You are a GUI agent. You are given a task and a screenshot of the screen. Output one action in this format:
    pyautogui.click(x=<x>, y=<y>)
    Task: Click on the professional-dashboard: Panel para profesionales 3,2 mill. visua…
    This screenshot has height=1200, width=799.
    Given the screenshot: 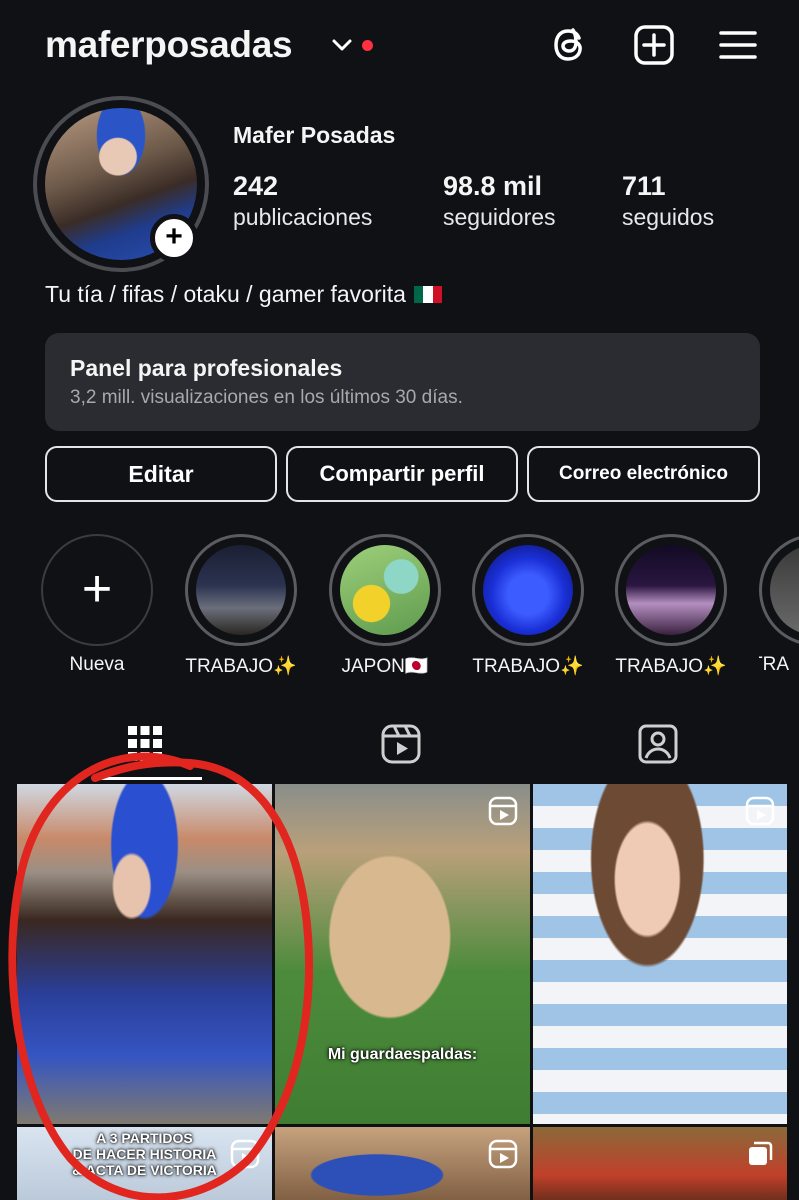 What is the action you would take?
    pyautogui.click(x=402, y=382)
    